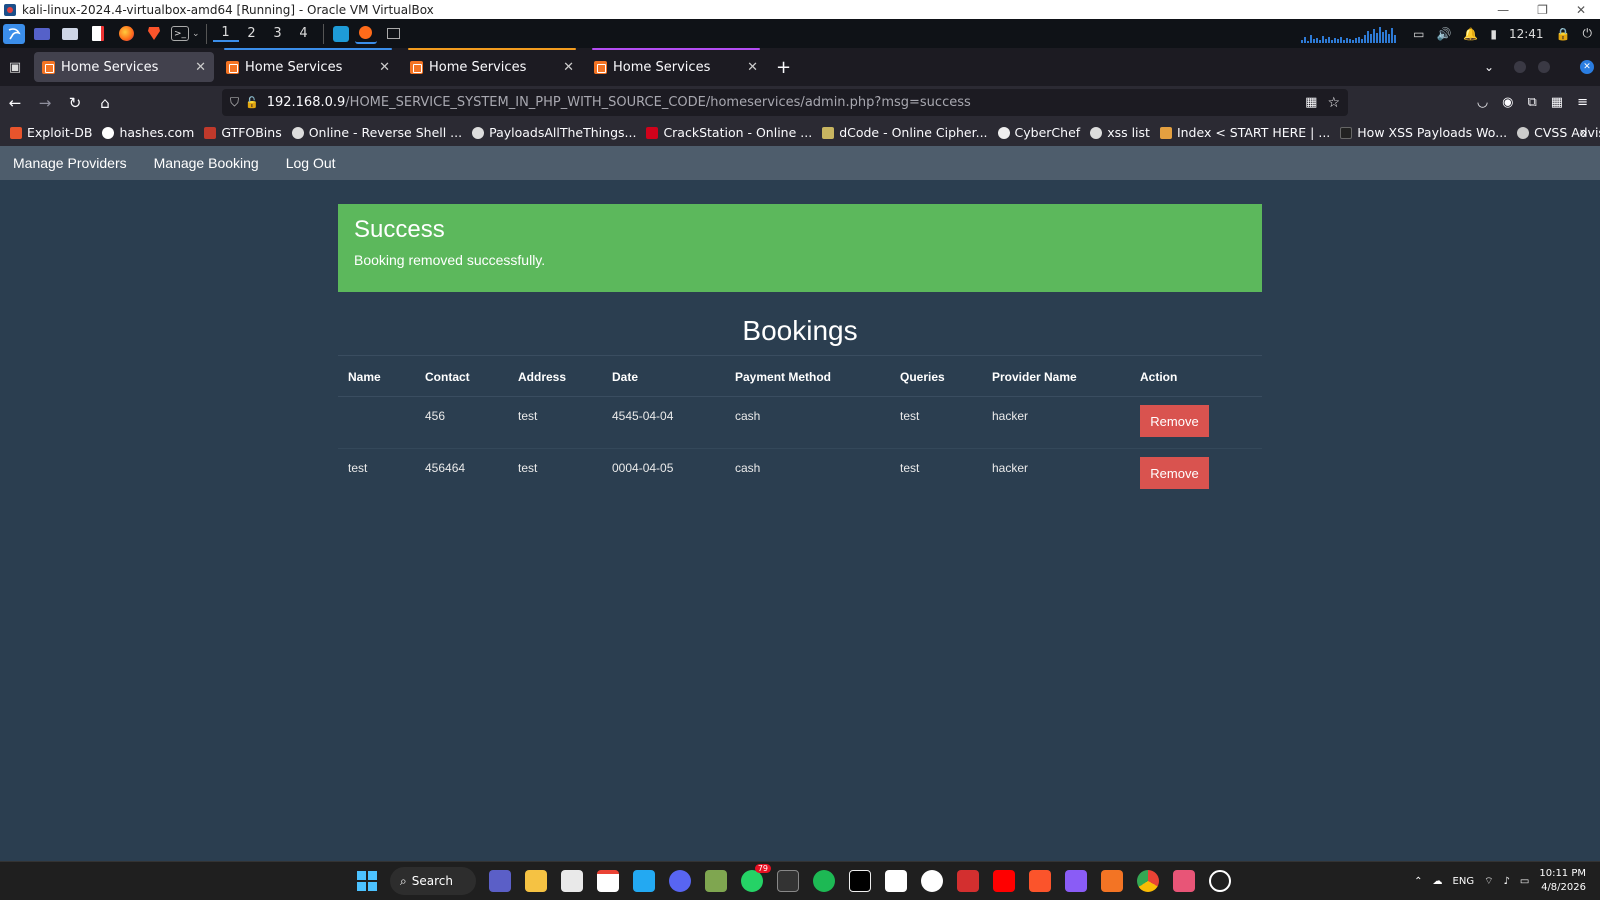 Image resolution: width=1600 pixels, height=900 pixels. What do you see at coordinates (1542, 10) in the screenshot?
I see `restore-button: ❐` at bounding box center [1542, 10].